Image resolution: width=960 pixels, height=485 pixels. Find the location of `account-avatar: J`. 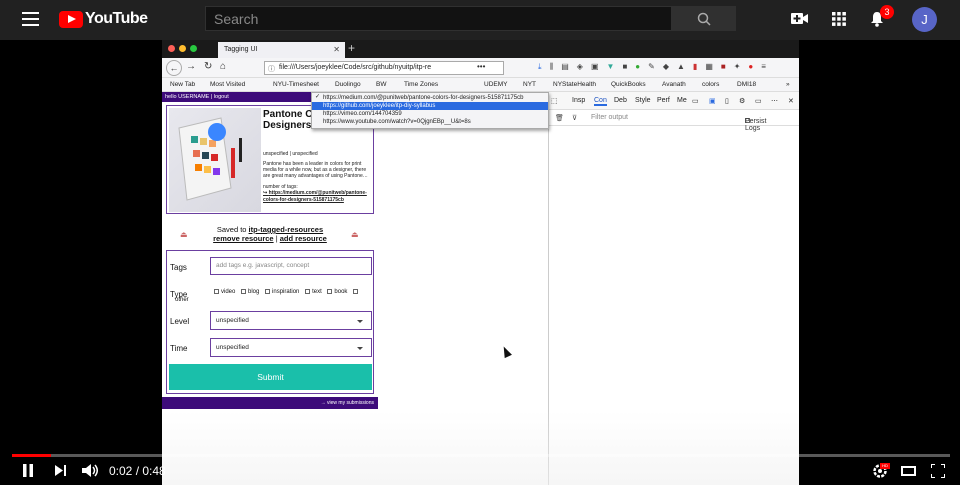

account-avatar: J is located at coordinates (924, 19).